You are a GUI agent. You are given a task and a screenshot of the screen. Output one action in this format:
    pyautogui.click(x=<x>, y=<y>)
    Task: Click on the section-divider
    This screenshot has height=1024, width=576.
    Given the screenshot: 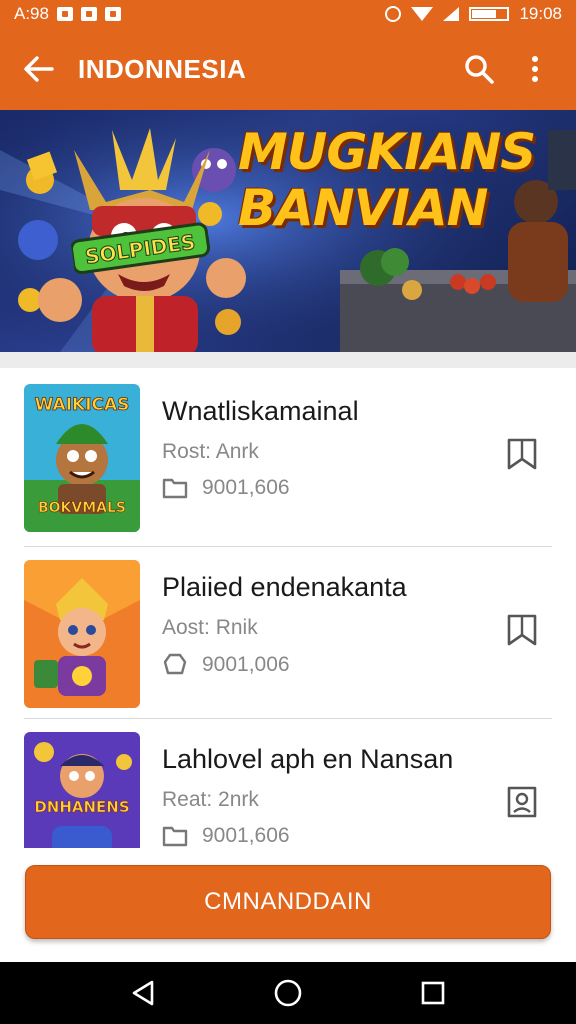 What is the action you would take?
    pyautogui.click(x=288, y=360)
    